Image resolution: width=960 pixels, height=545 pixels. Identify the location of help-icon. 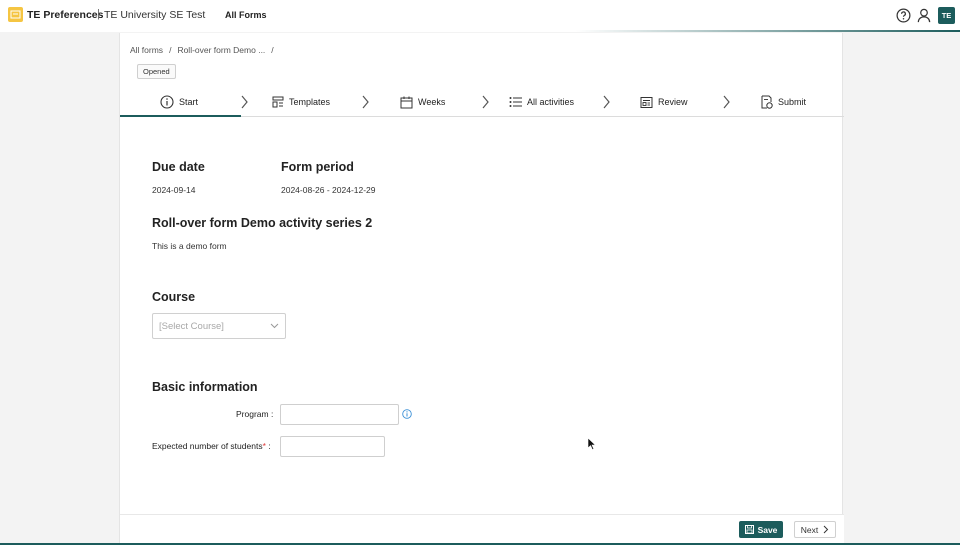
(903, 15).